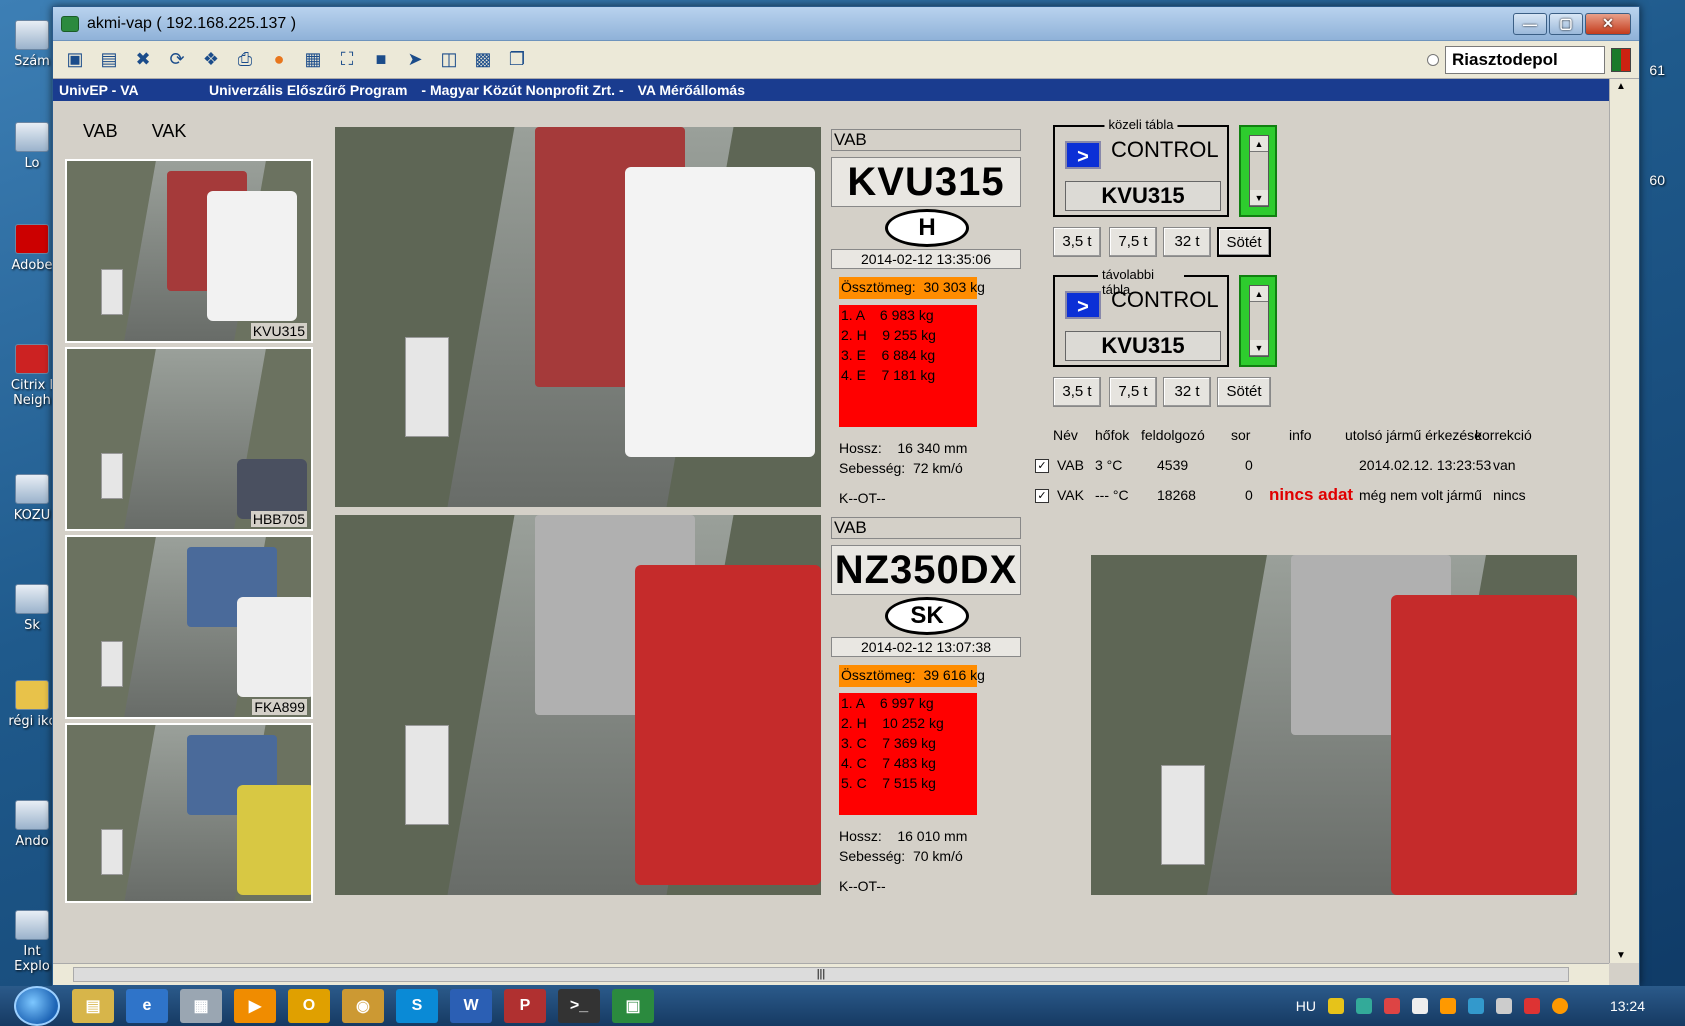 The height and width of the screenshot is (1026, 1685). Describe the element at coordinates (1525, 59) in the screenshot. I see `profile-select: Riasztodepol` at that location.